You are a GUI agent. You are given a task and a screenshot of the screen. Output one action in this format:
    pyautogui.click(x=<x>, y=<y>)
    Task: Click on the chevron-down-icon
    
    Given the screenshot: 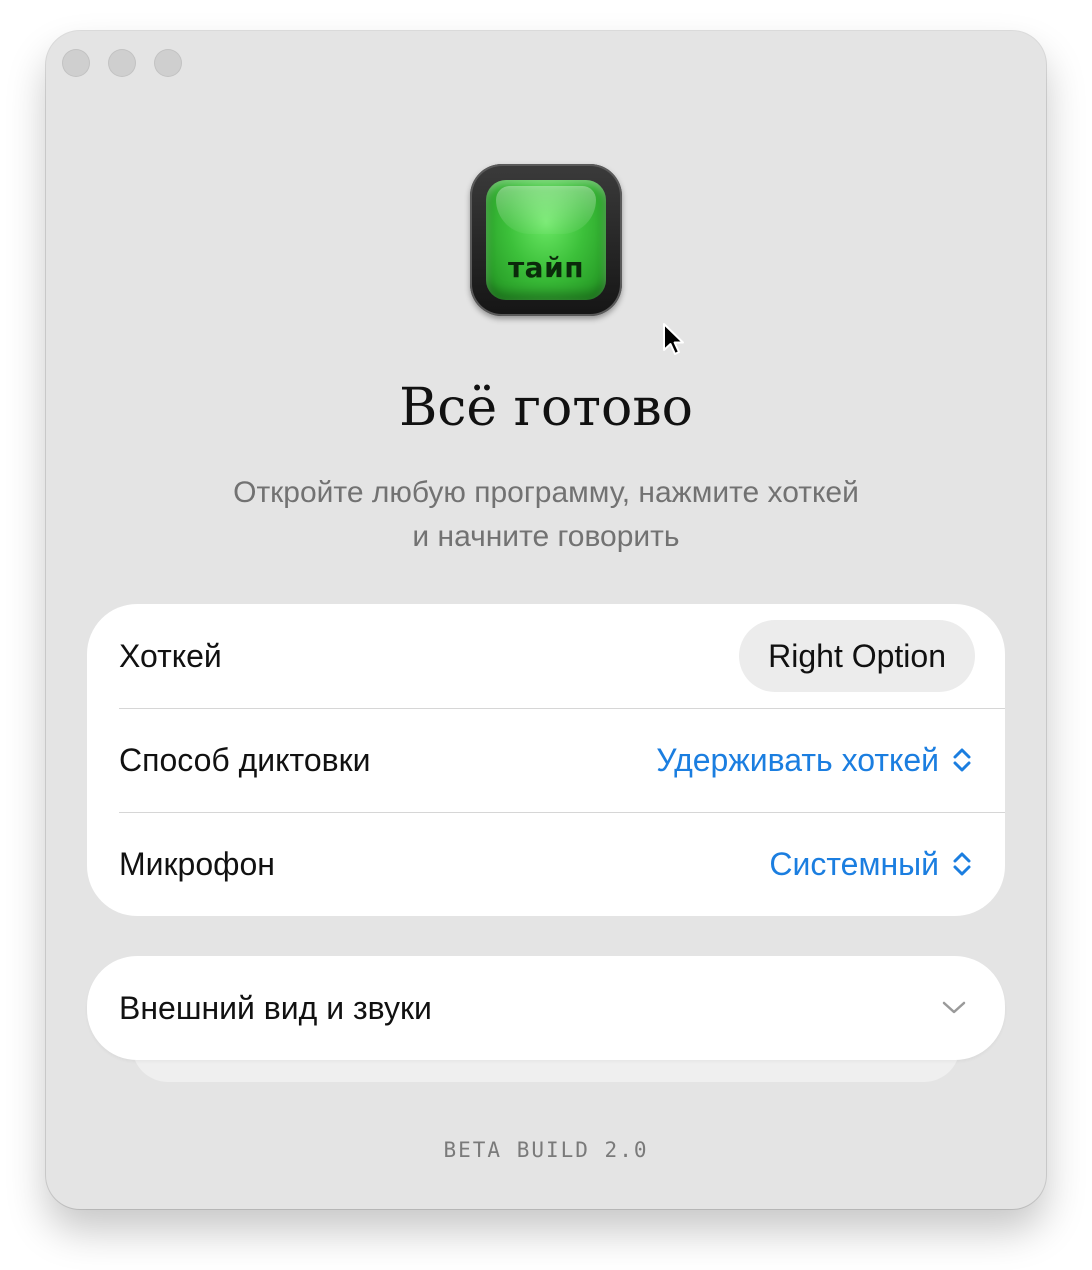 What is the action you would take?
    pyautogui.click(x=954, y=1007)
    